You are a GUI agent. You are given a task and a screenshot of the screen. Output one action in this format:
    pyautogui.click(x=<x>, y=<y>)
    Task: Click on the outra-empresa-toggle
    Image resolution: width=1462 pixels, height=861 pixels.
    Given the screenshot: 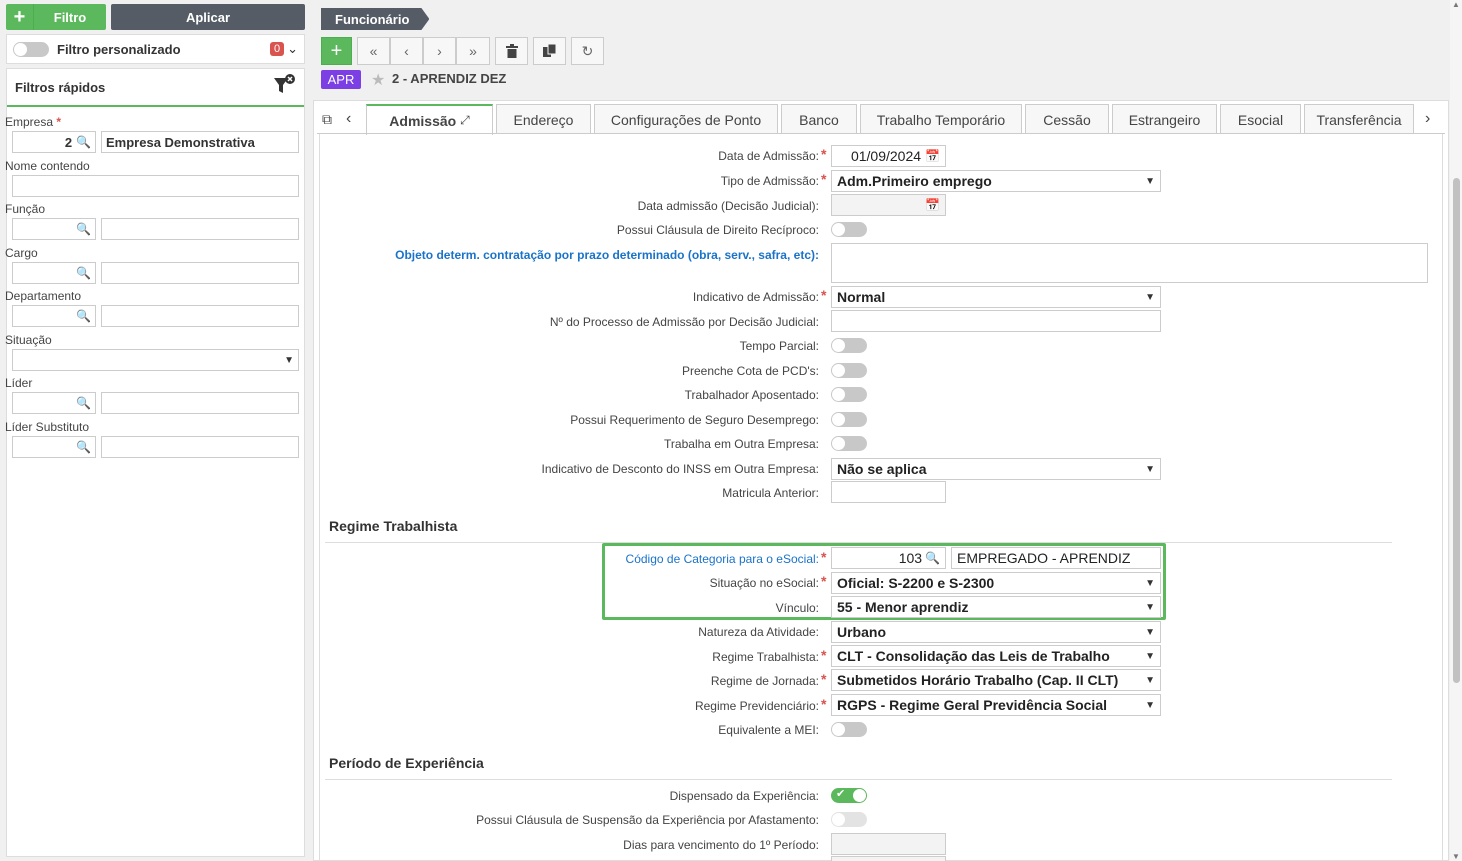 What is the action you would take?
    pyautogui.click(x=849, y=443)
    